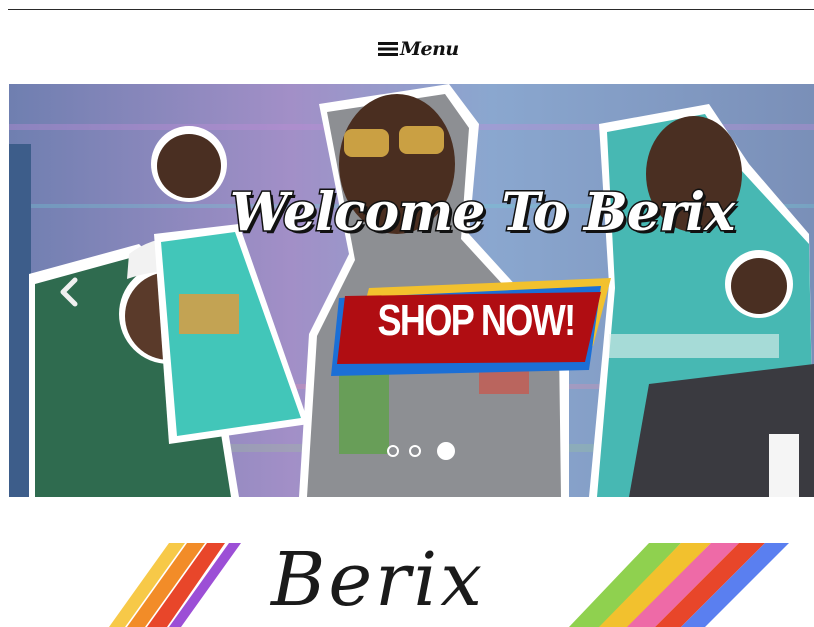 This screenshot has width=814, height=627. I want to click on hamburger-icon, so click(388, 49).